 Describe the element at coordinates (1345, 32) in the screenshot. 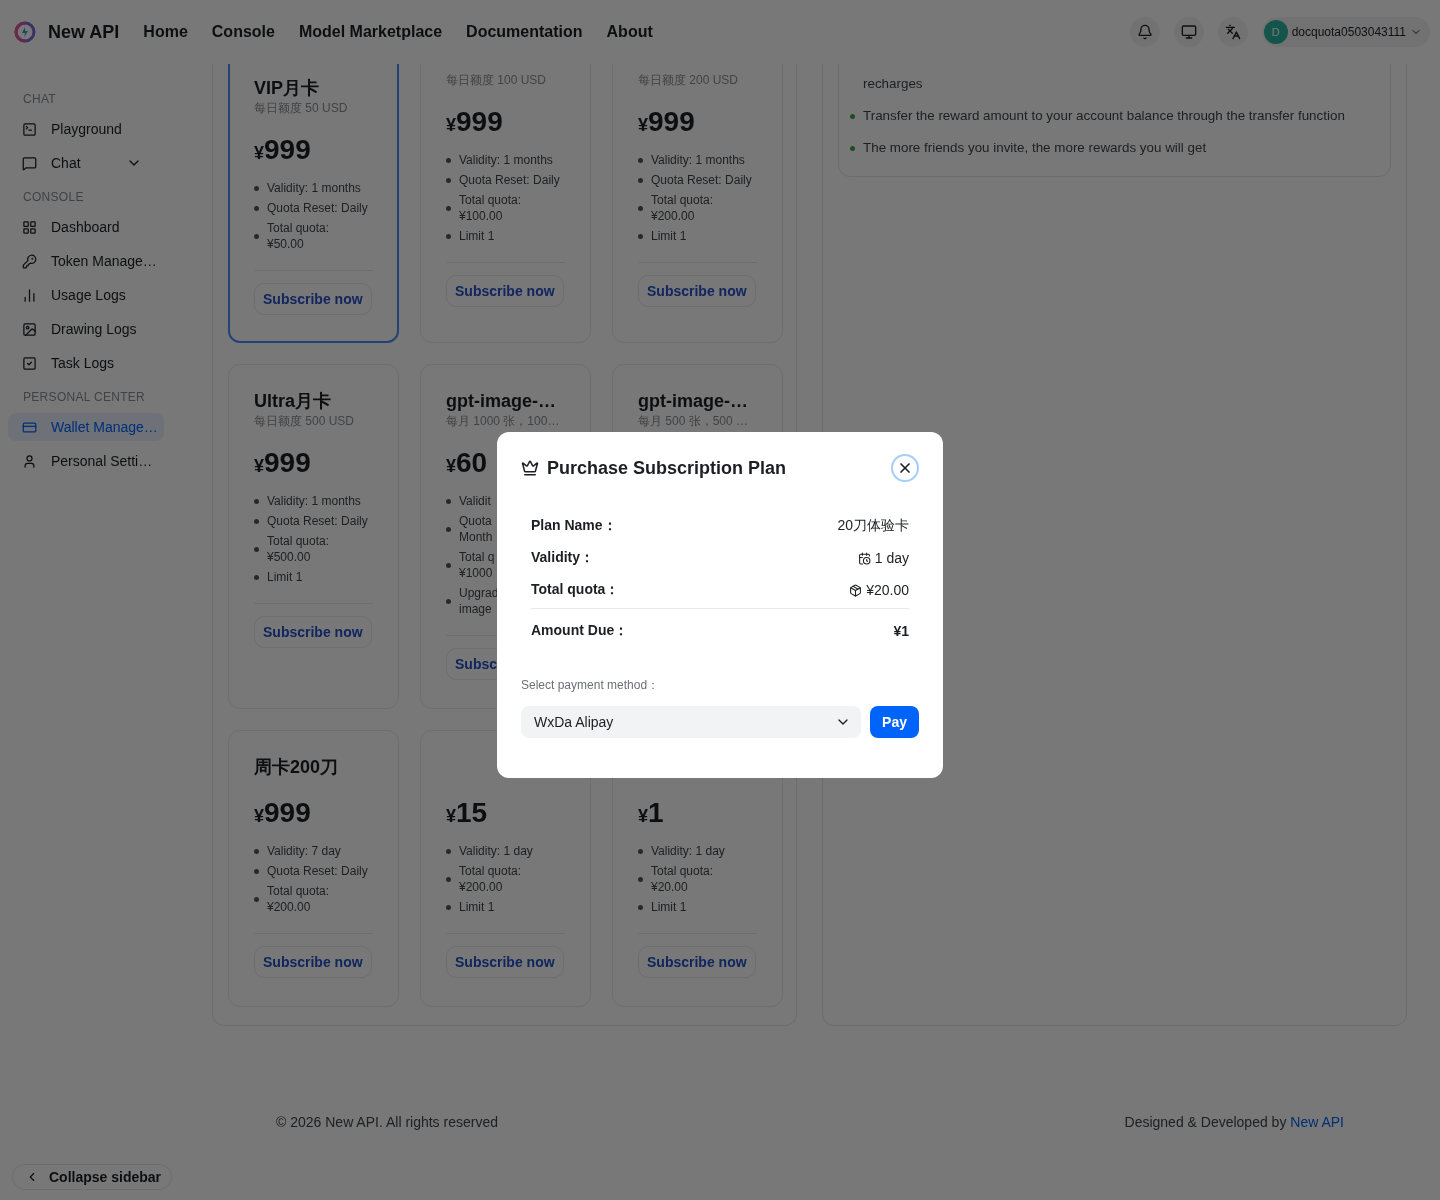

I see `user-menu: D docquota0503043111` at that location.